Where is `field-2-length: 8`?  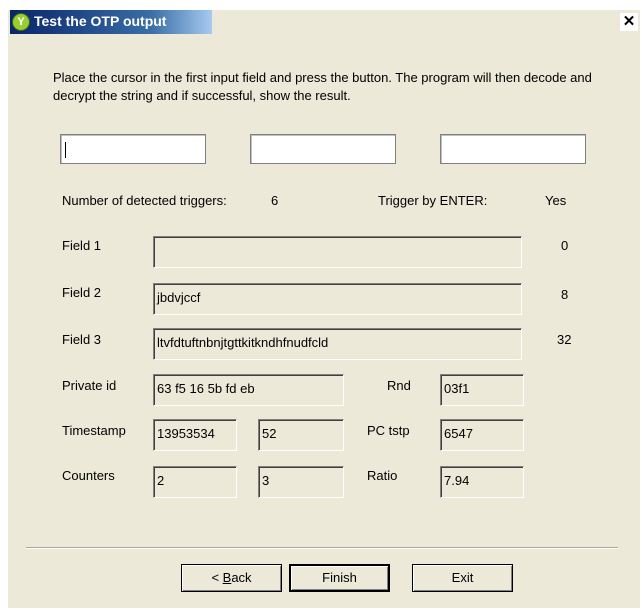
field-2-length: 8 is located at coordinates (565, 294).